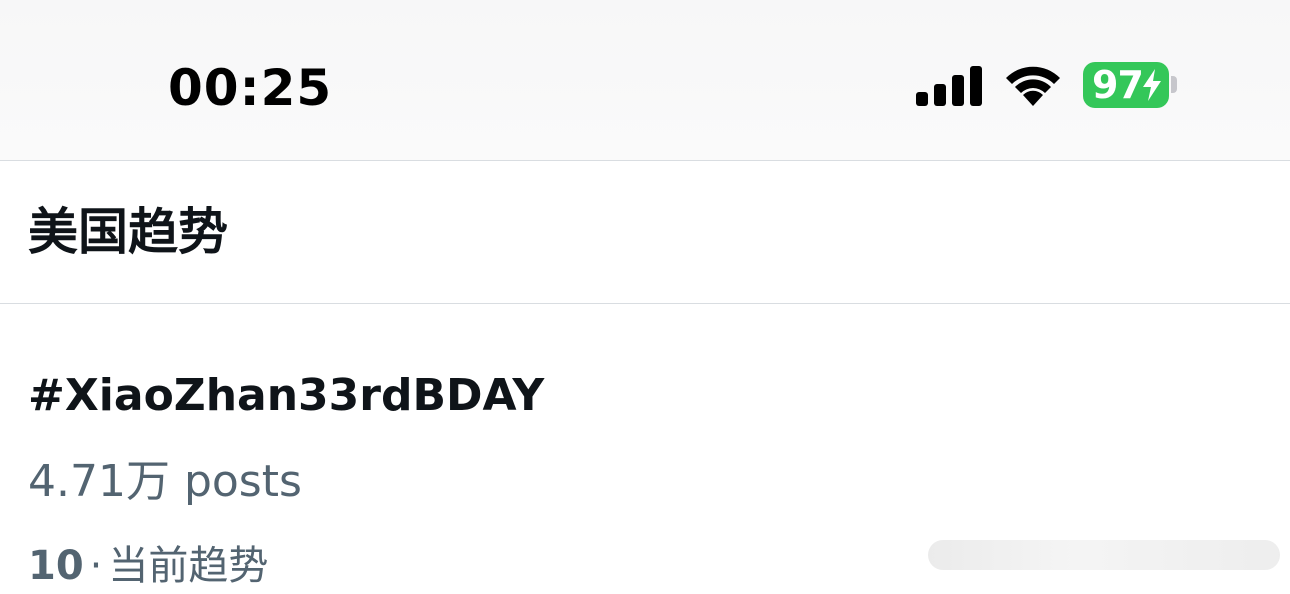 The height and width of the screenshot is (594, 1290). Describe the element at coordinates (1152, 85) in the screenshot. I see `charging-bolt-icon` at that location.